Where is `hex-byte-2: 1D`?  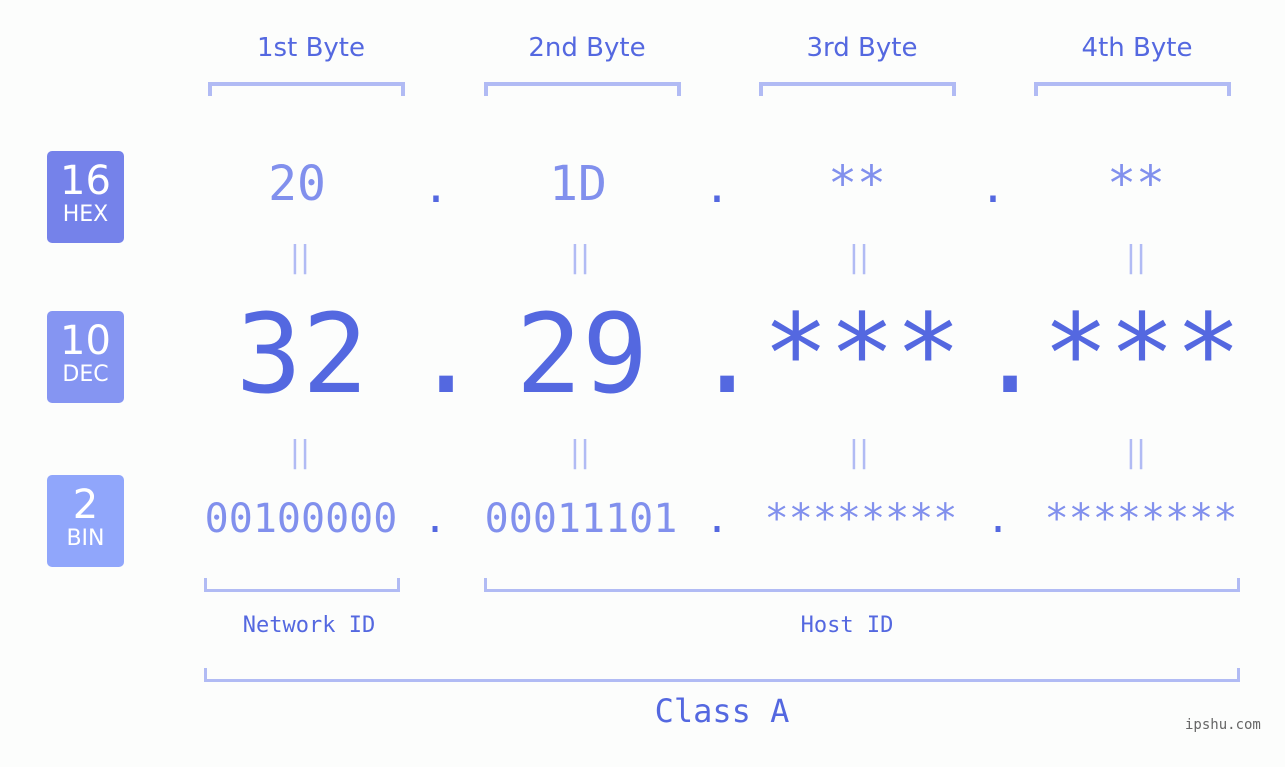
hex-byte-2: 1D is located at coordinates (578, 184).